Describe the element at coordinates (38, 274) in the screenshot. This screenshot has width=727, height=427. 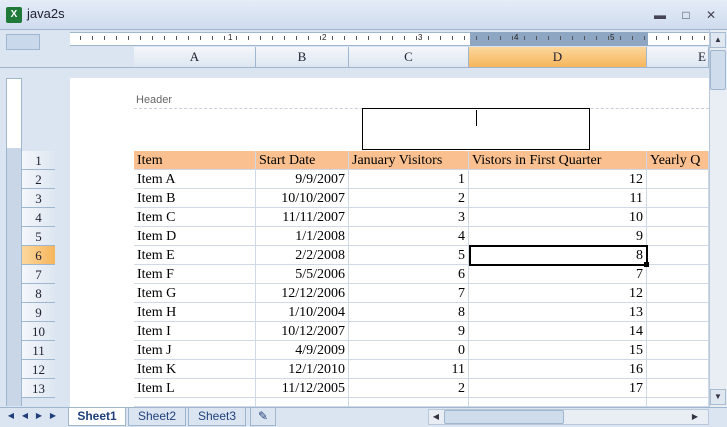
I see `row-header-7: 7` at that location.